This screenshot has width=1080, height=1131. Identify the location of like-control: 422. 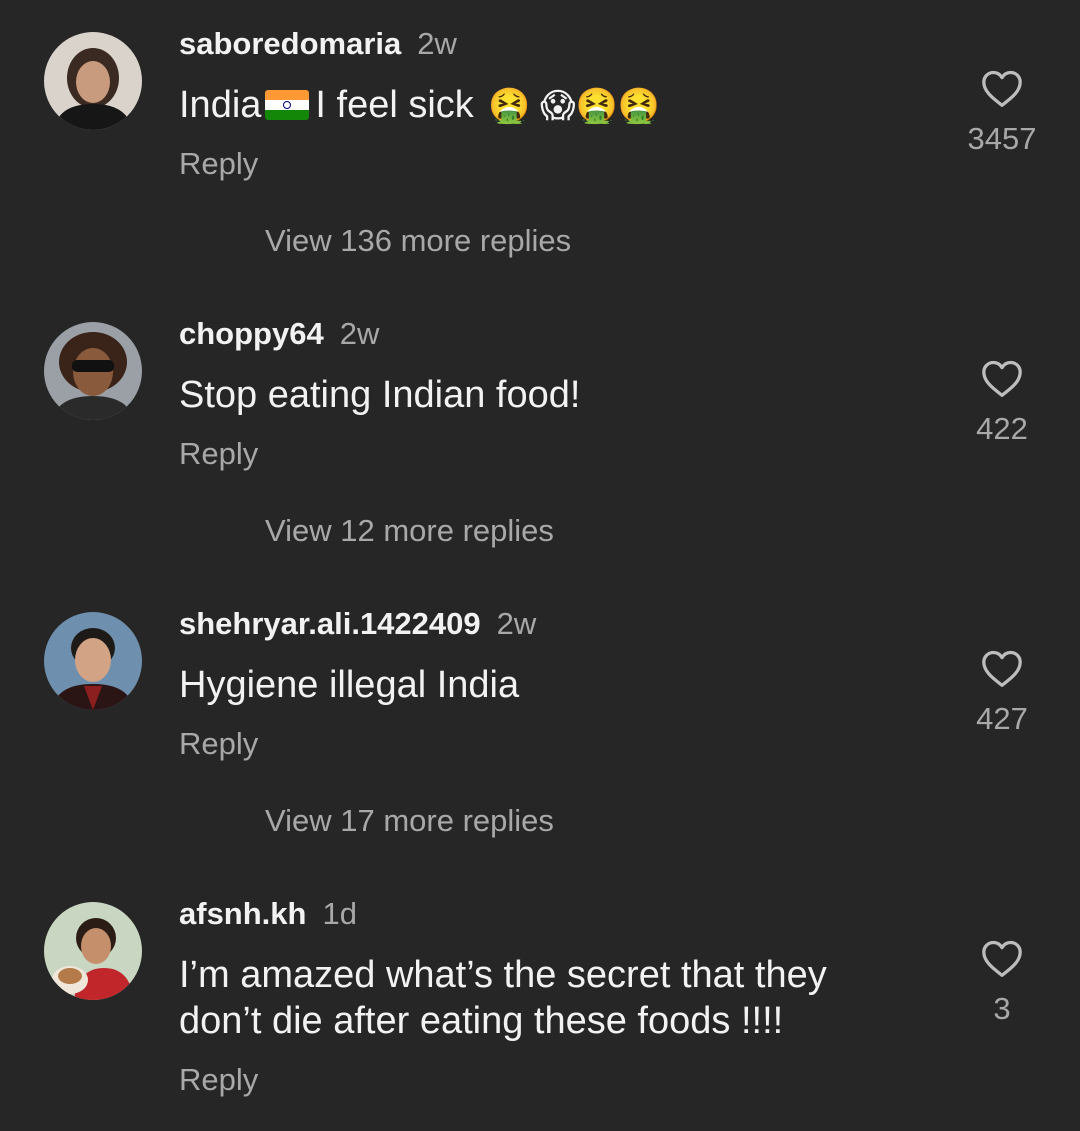
(1002, 402).